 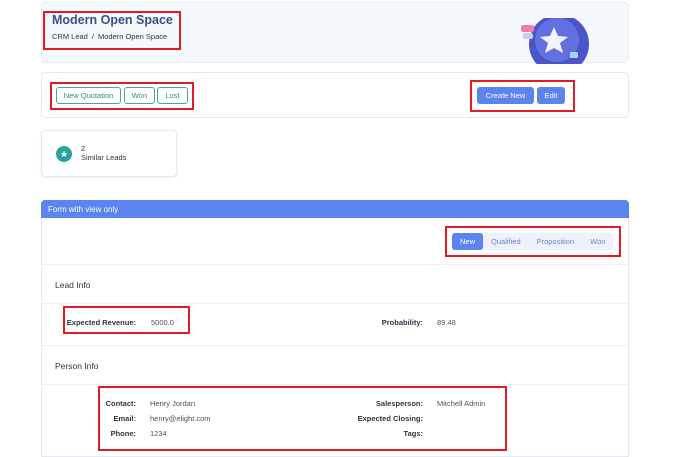 What do you see at coordinates (124, 418) in the screenshot?
I see `email-label: Email:` at bounding box center [124, 418].